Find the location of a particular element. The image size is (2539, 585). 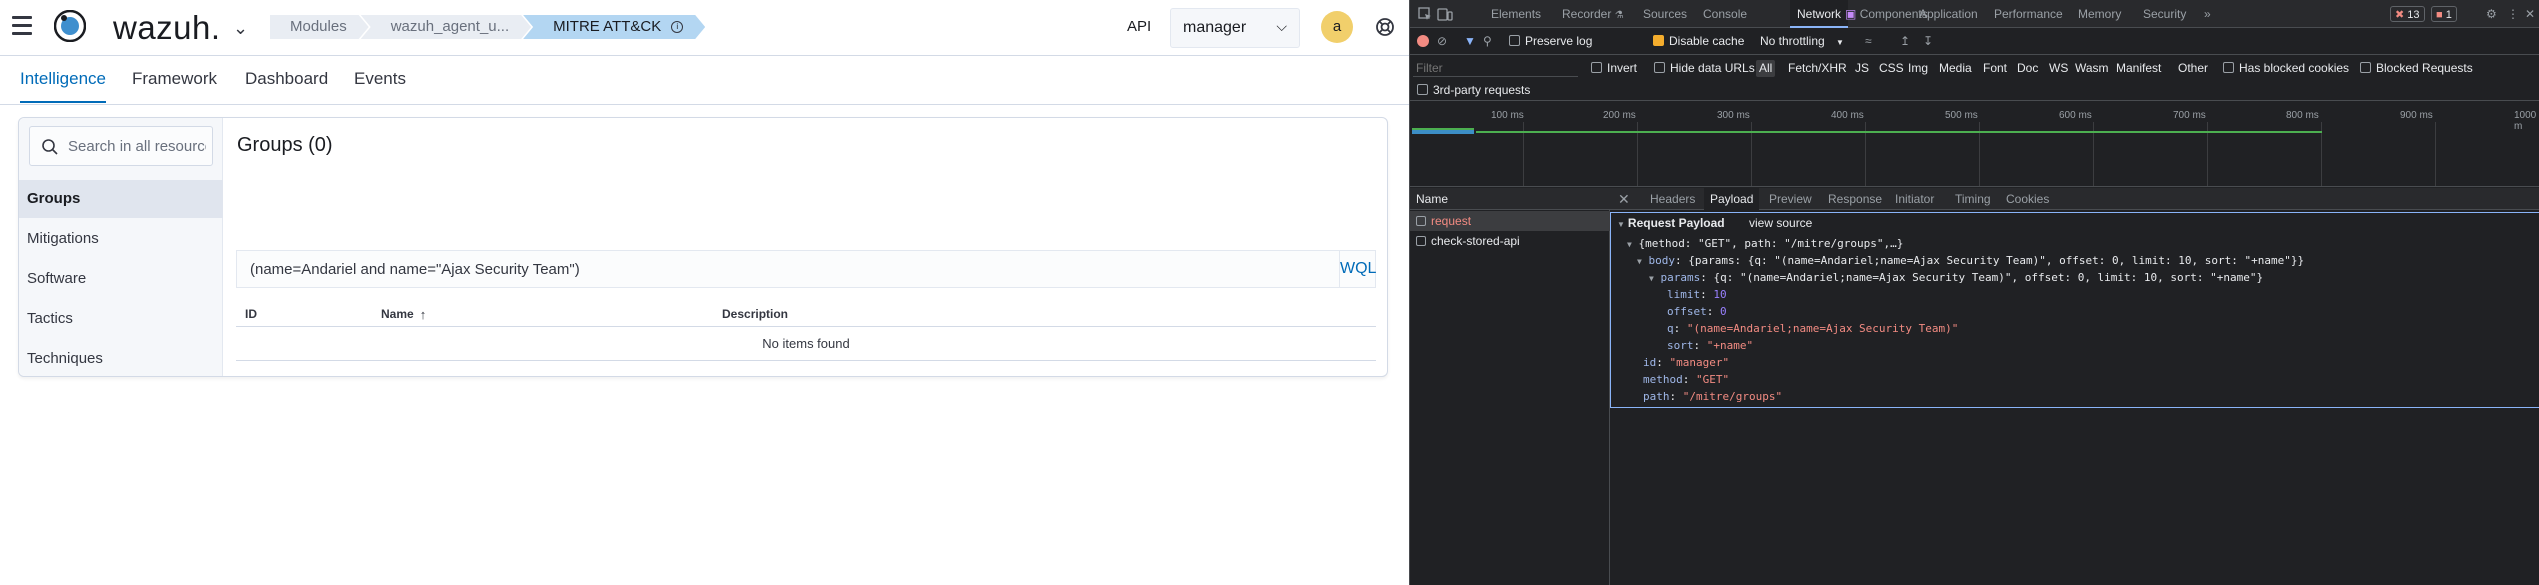

blocked-requests-checkbox: Blocked Requests is located at coordinates (2416, 68).